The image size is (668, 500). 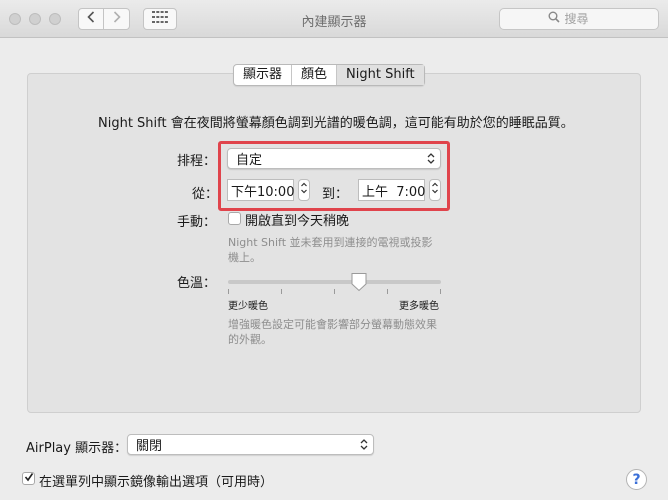 I want to click on temperature-max-label: 更多暖色, so click(x=419, y=306).